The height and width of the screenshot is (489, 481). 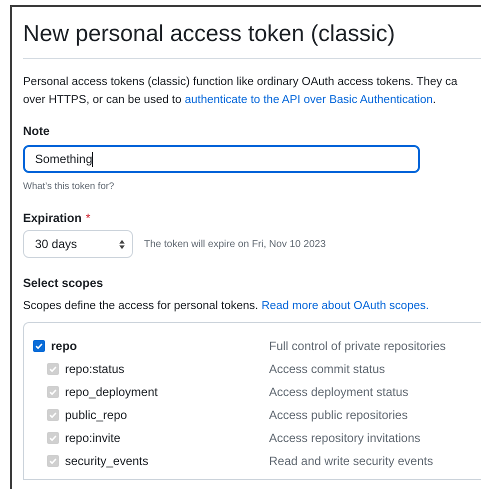 I want to click on note-input-field: Something, so click(x=221, y=159).